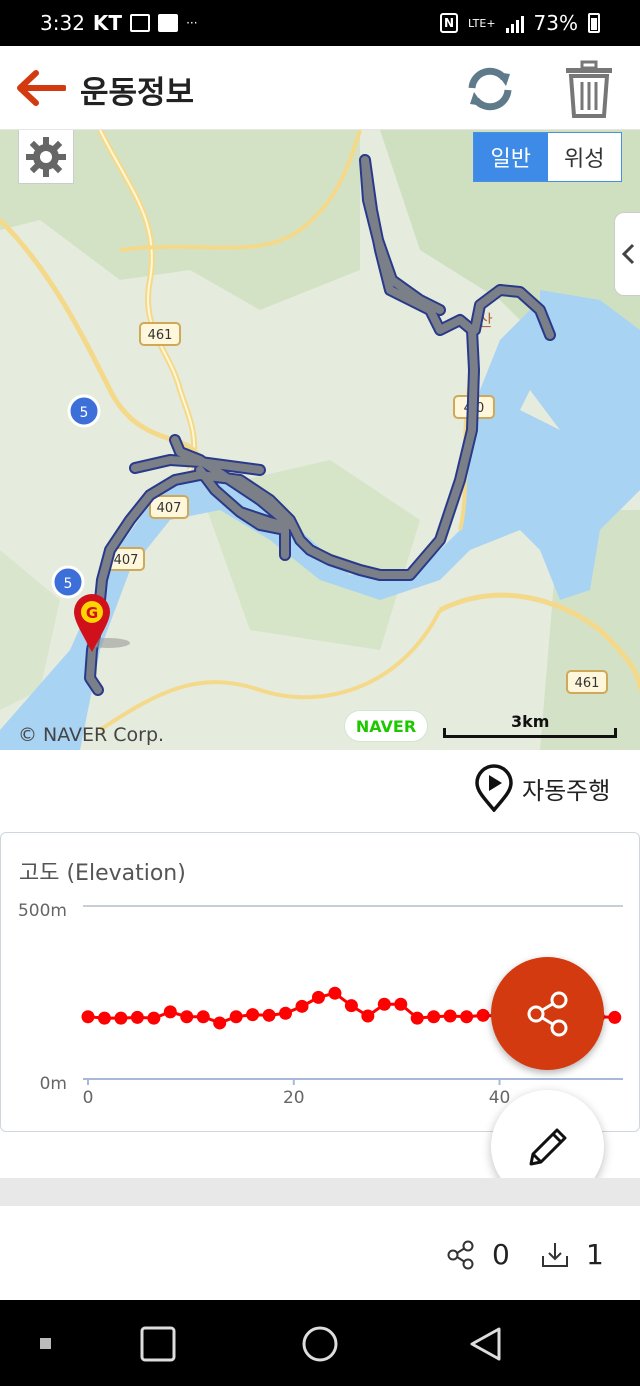 This screenshot has height=1386, width=640. Describe the element at coordinates (158, 1344) in the screenshot. I see `overview-square-icon` at that location.